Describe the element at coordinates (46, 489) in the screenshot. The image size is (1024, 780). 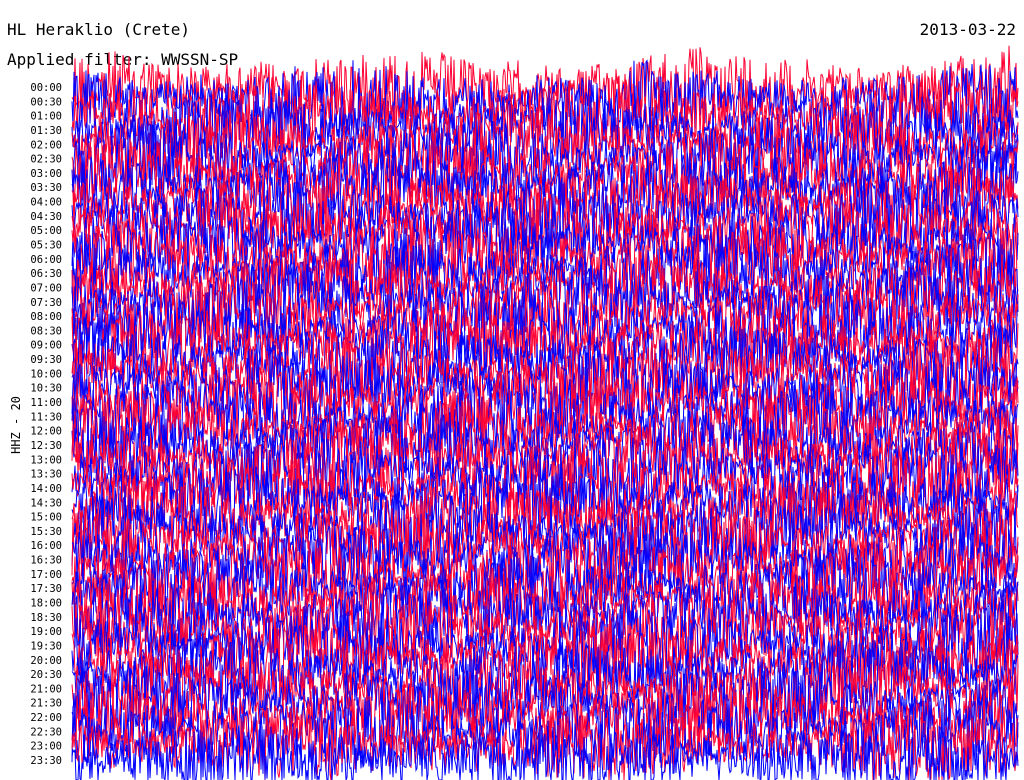
I see `row-time-label: 14:00` at that location.